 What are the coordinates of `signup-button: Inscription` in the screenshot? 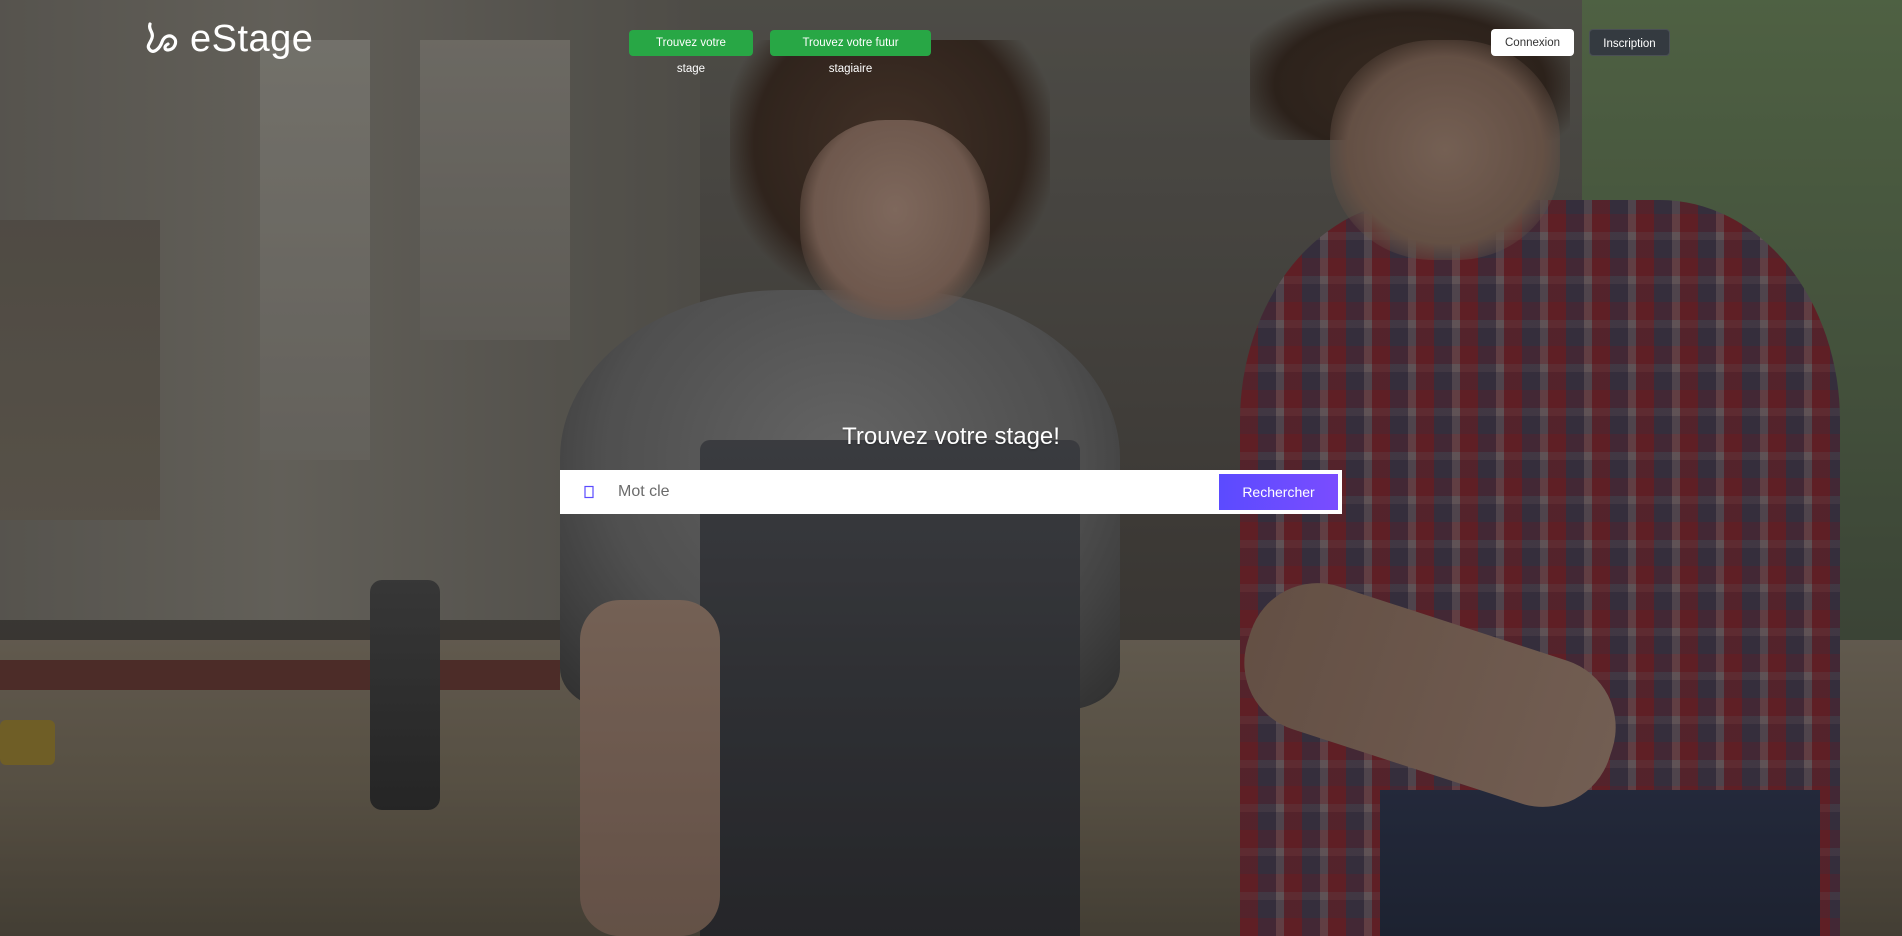 It's located at (1629, 42).